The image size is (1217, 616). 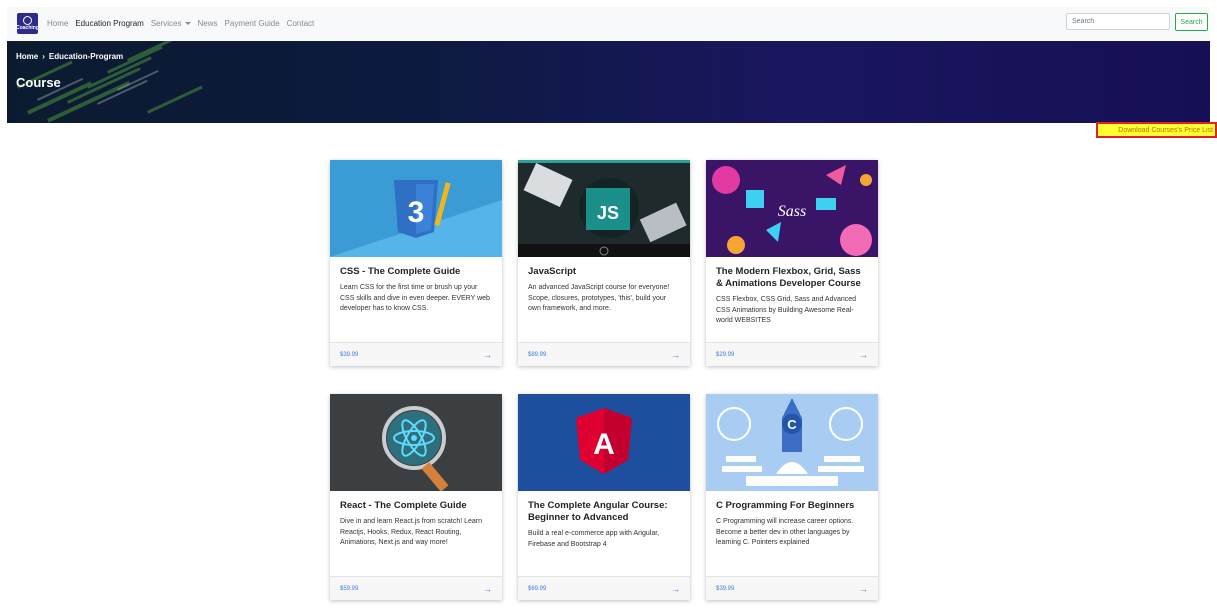 I want to click on css3-logo-icon: 3, so click(x=416, y=208).